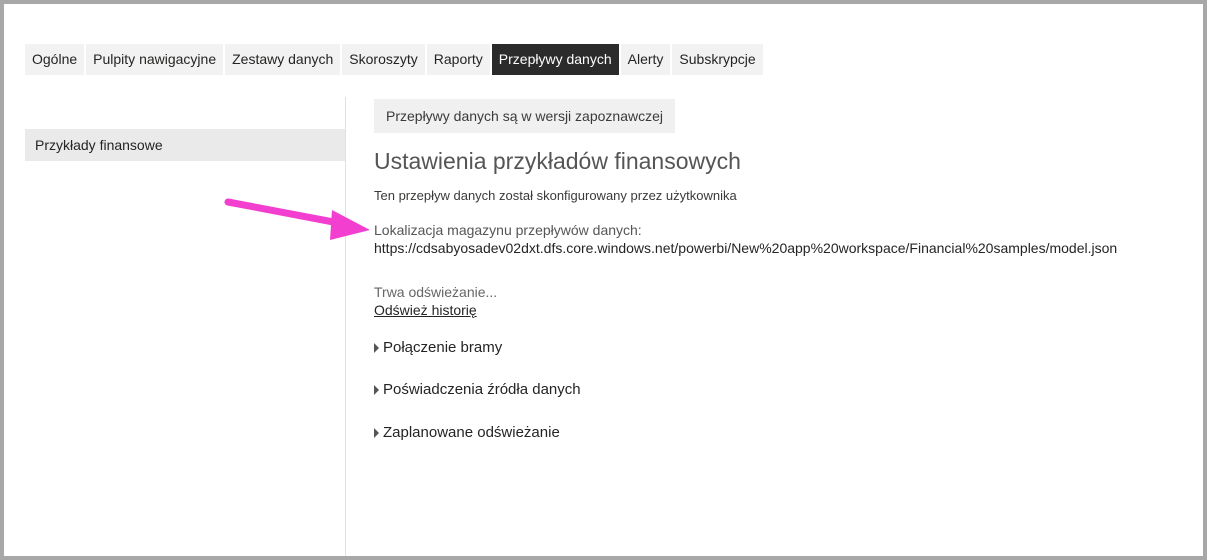 The width and height of the screenshot is (1207, 560). I want to click on section-data-source-credentials: Poświadczenia źródła danych, so click(477, 389).